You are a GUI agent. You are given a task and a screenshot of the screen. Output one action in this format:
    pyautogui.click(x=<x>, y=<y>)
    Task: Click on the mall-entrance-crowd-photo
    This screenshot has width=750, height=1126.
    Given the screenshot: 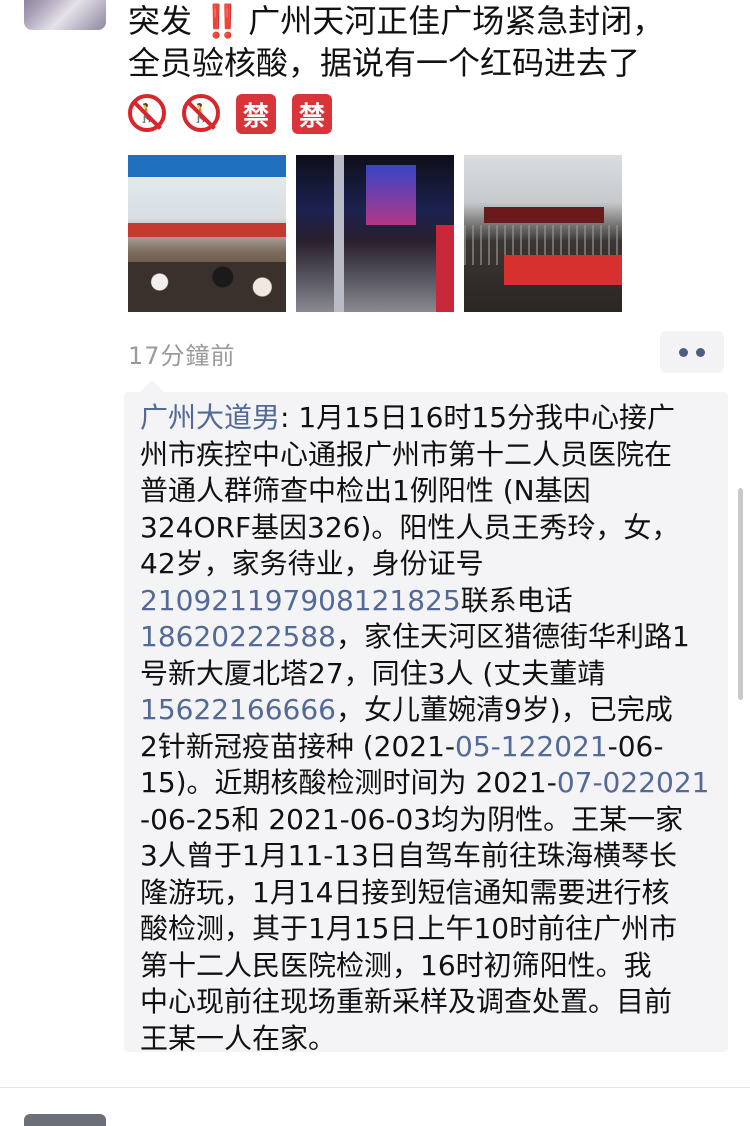 What is the action you would take?
    pyautogui.click(x=207, y=233)
    